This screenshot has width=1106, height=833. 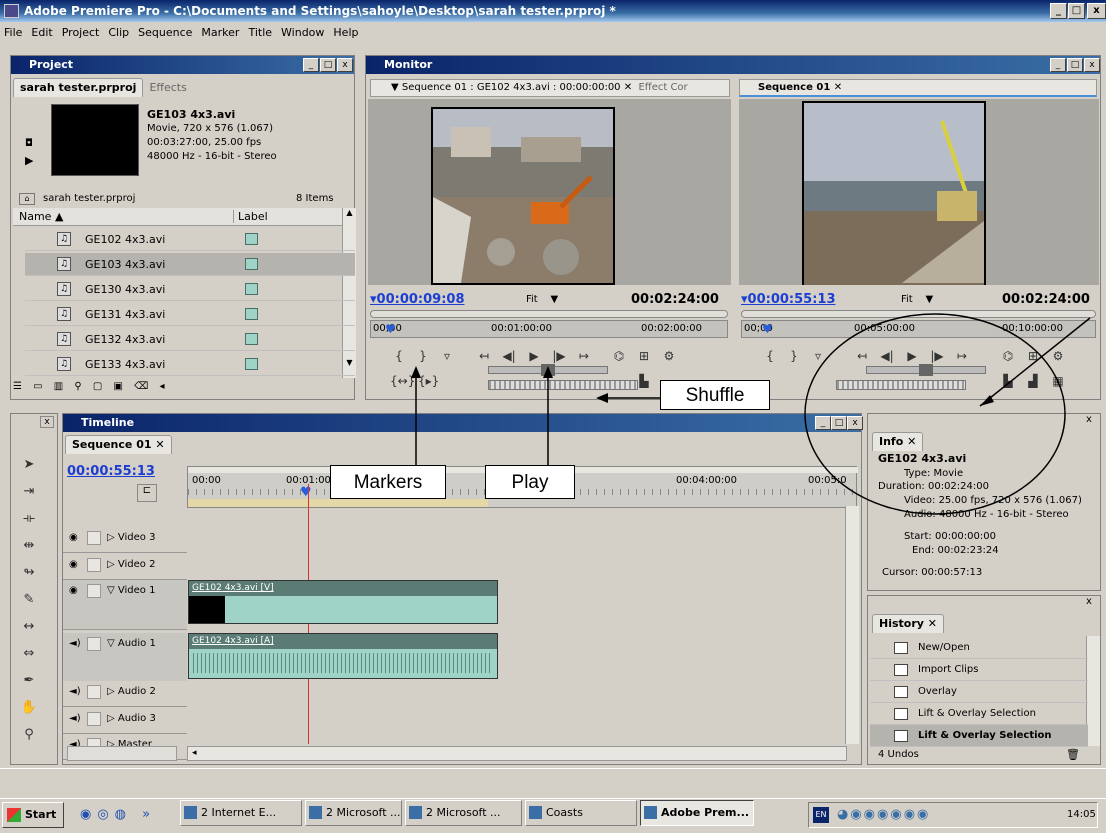 I want to click on tab-info: Info ✕, so click(x=898, y=441).